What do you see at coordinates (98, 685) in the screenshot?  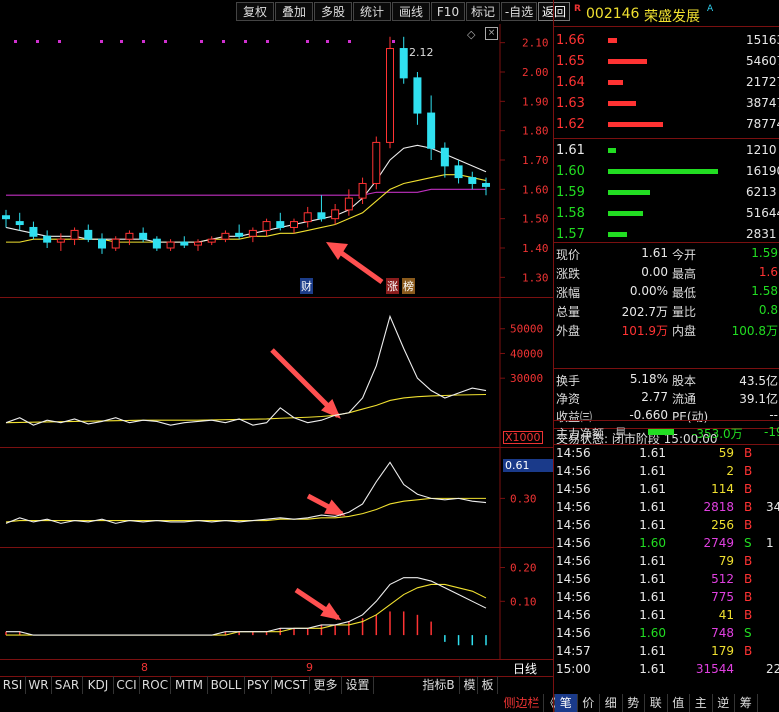 I see `indicator-tab-kdj: KDJ` at bounding box center [98, 685].